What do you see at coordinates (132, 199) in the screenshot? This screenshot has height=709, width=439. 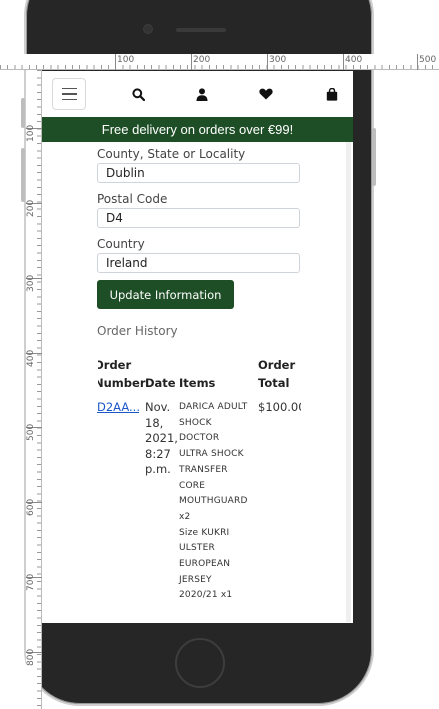 I see `postcode-label: Postal Code` at bounding box center [132, 199].